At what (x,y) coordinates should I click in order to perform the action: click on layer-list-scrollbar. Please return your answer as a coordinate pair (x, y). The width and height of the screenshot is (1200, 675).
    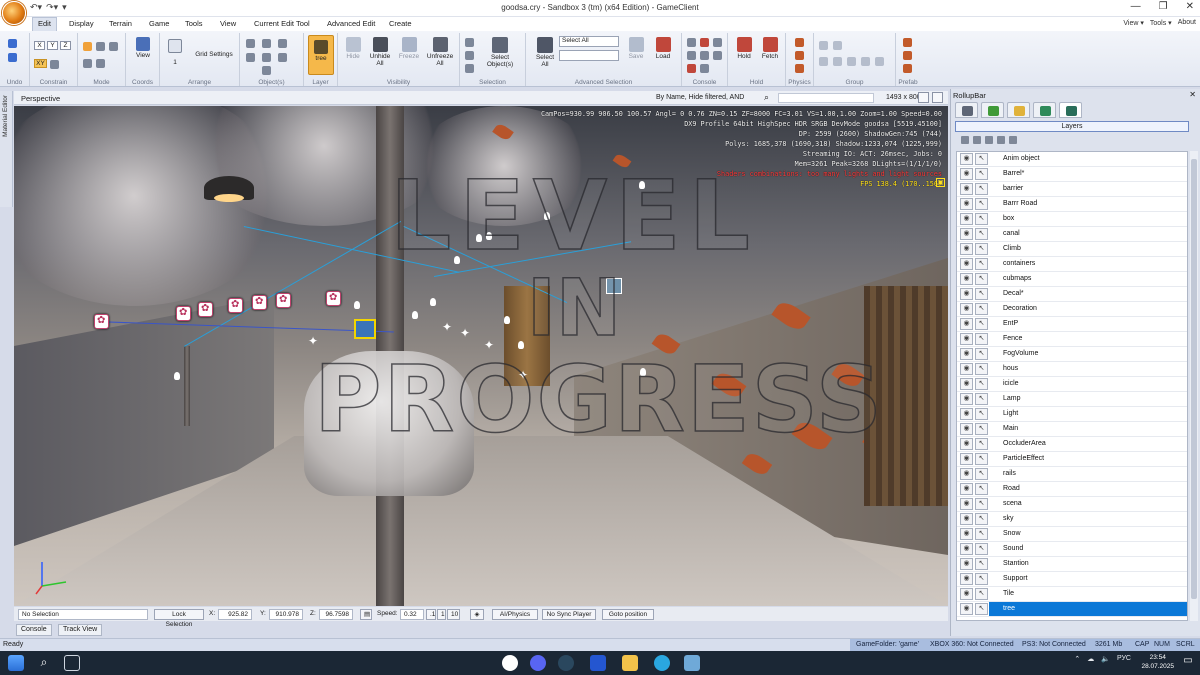
    Looking at the image, I should click on (1194, 386).